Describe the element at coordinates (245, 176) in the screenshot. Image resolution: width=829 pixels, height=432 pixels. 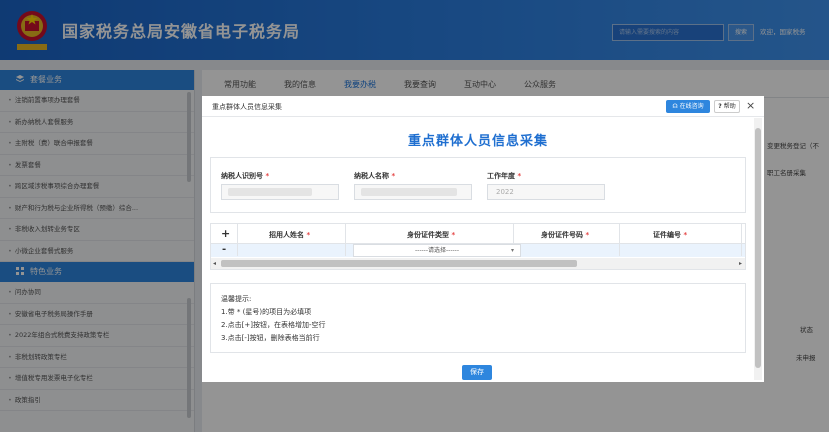
I see `taxpayer-id-label: 纳税人识别号 *` at that location.